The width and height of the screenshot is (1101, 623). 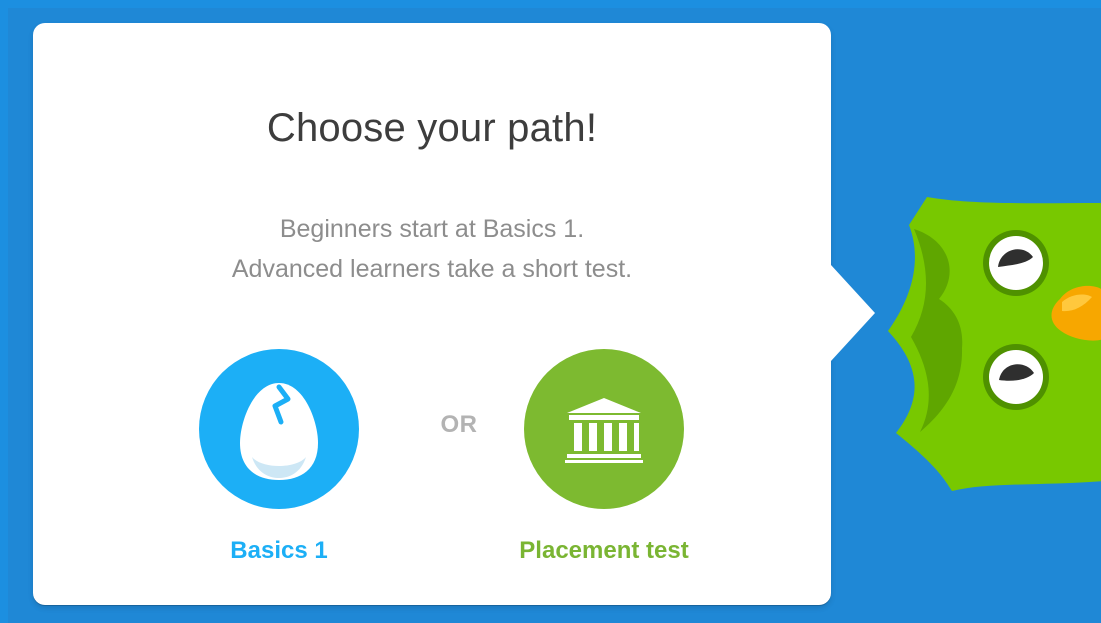 I want to click on owl-mascot-icon, so click(x=994, y=344).